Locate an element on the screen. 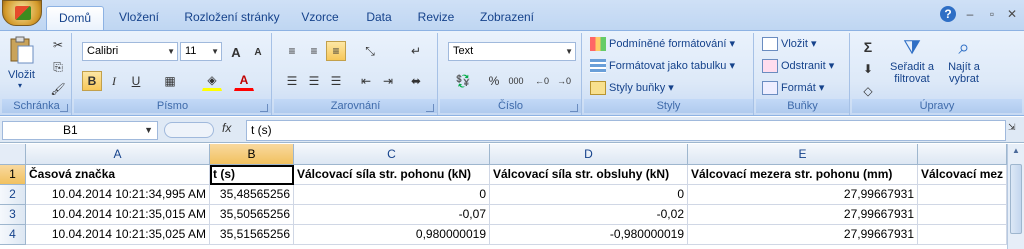 This screenshot has height=249, width=1024. column-header-f is located at coordinates (962, 154).